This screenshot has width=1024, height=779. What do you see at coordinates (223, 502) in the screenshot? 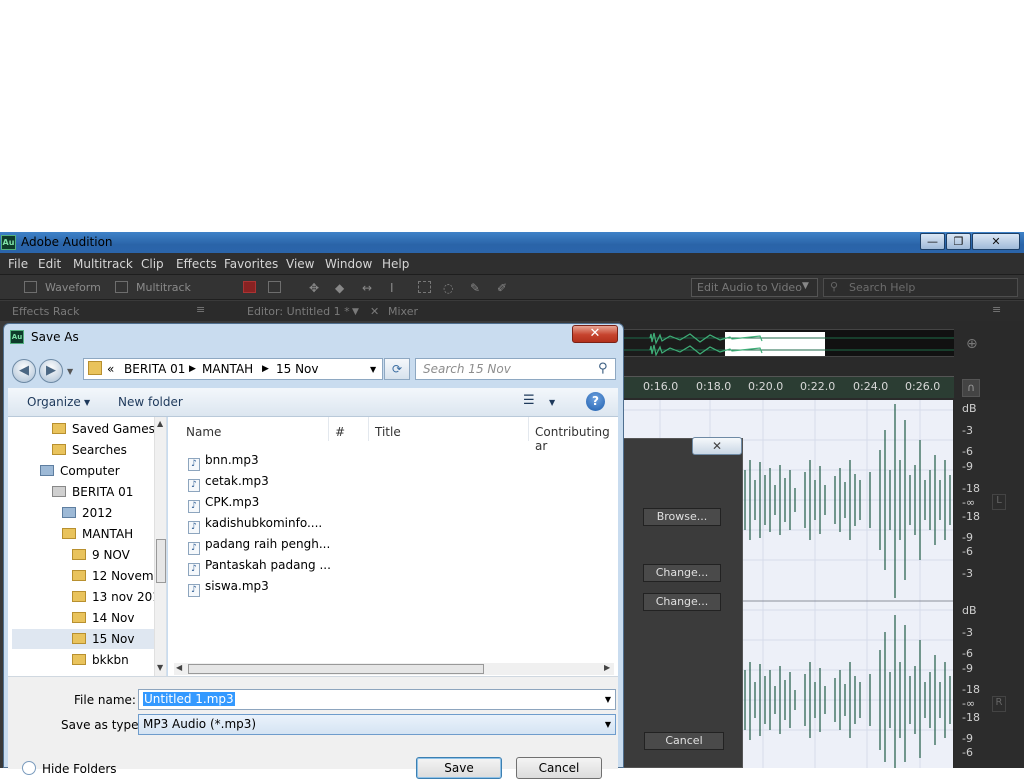
I see `file-item: ♪ CPK.mp3` at bounding box center [223, 502].